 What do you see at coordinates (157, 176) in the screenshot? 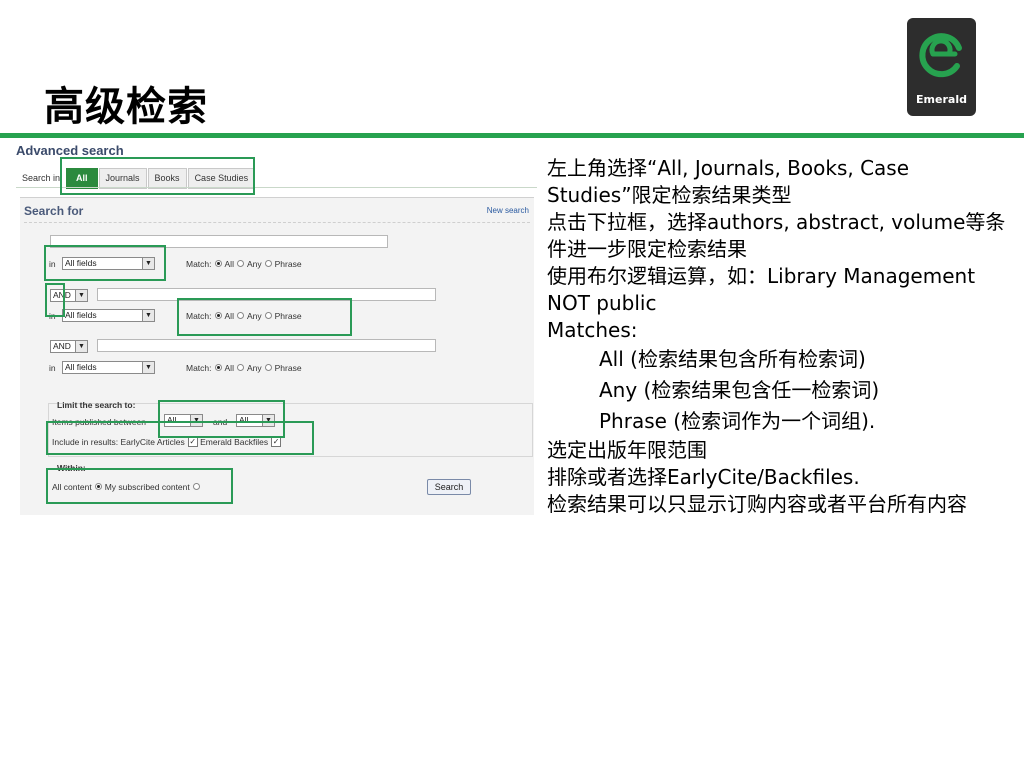
I see `highlight-tabs` at bounding box center [157, 176].